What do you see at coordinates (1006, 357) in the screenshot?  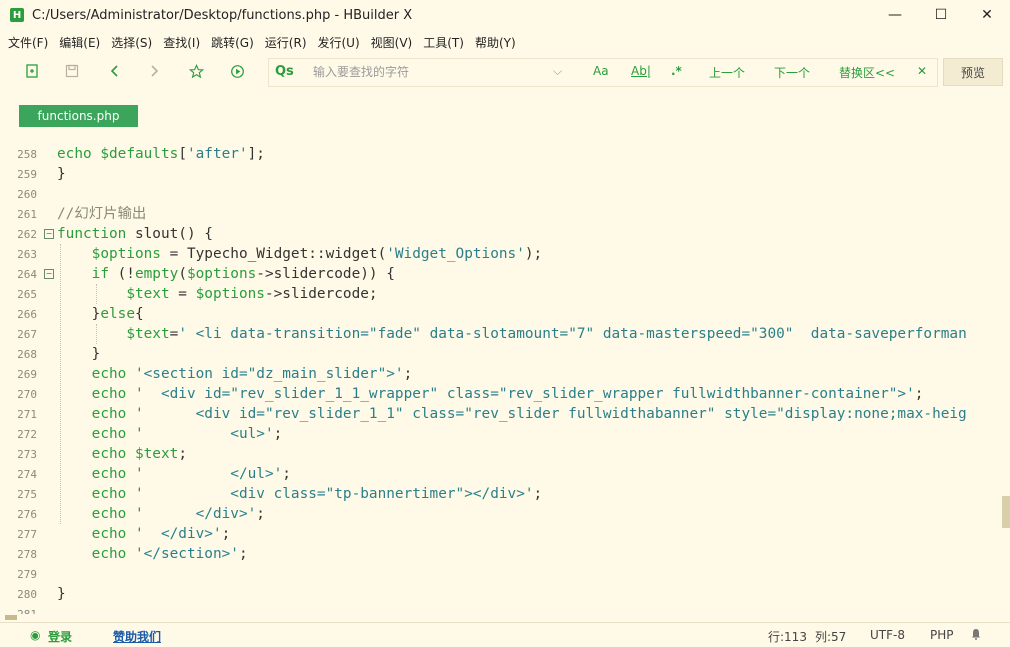 I see `vertical-scrollbar` at bounding box center [1006, 357].